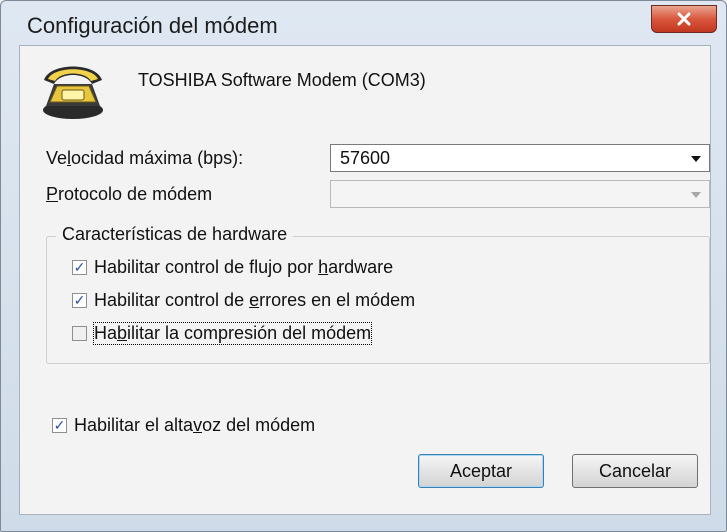 This screenshot has width=727, height=532. Describe the element at coordinates (79, 333) in the screenshot. I see `modem-compression-checkbox` at that location.